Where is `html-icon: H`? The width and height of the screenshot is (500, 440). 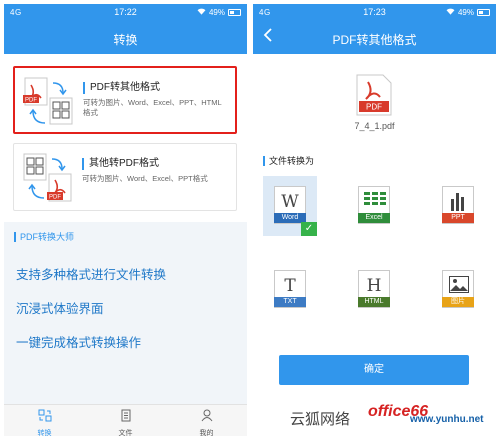 html-icon: H is located at coordinates (374, 286).